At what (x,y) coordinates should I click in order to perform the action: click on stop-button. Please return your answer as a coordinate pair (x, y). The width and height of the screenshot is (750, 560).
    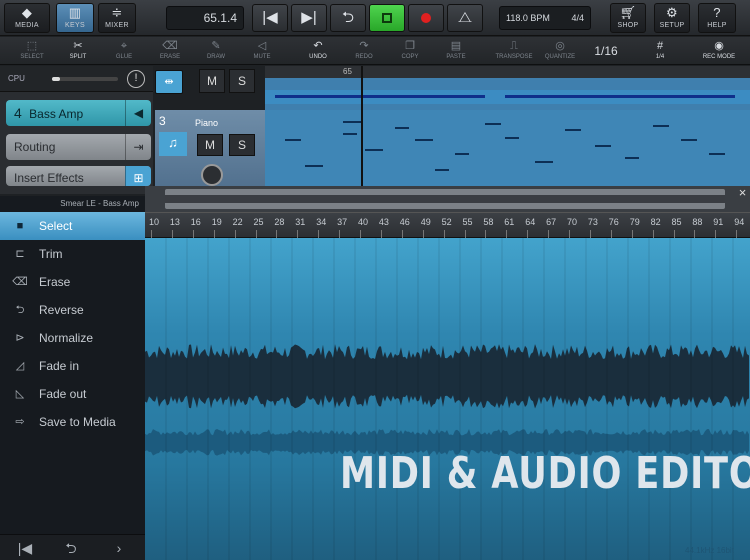
    Looking at the image, I should click on (387, 18).